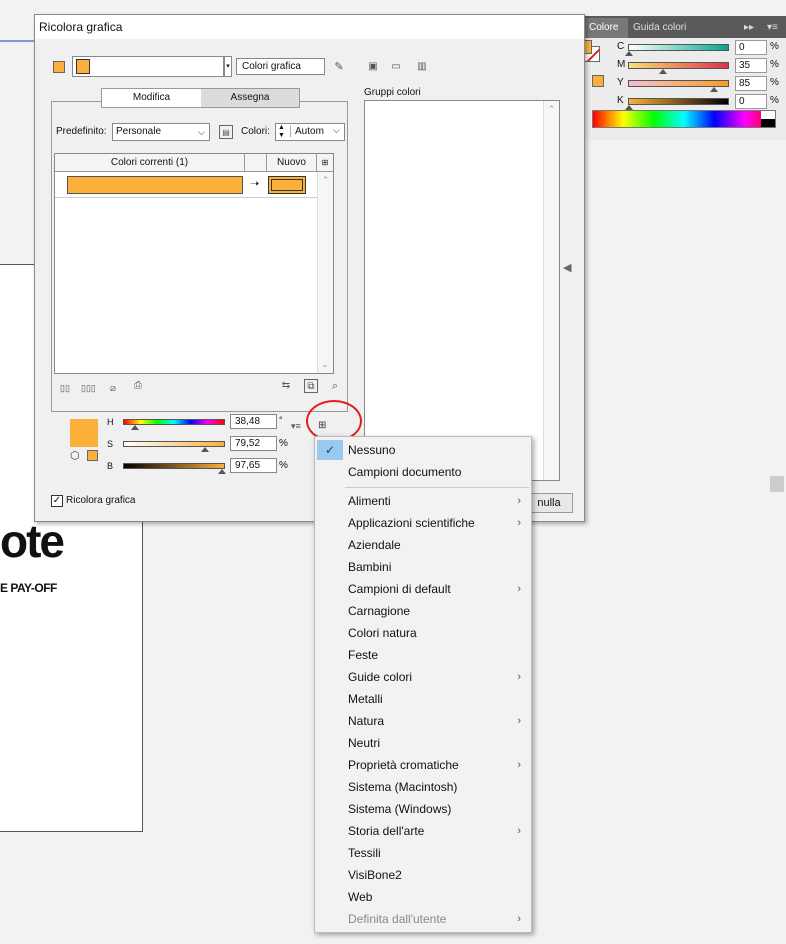 The height and width of the screenshot is (944, 786). What do you see at coordinates (678, 83) in the screenshot?
I see `y-slider-track` at bounding box center [678, 83].